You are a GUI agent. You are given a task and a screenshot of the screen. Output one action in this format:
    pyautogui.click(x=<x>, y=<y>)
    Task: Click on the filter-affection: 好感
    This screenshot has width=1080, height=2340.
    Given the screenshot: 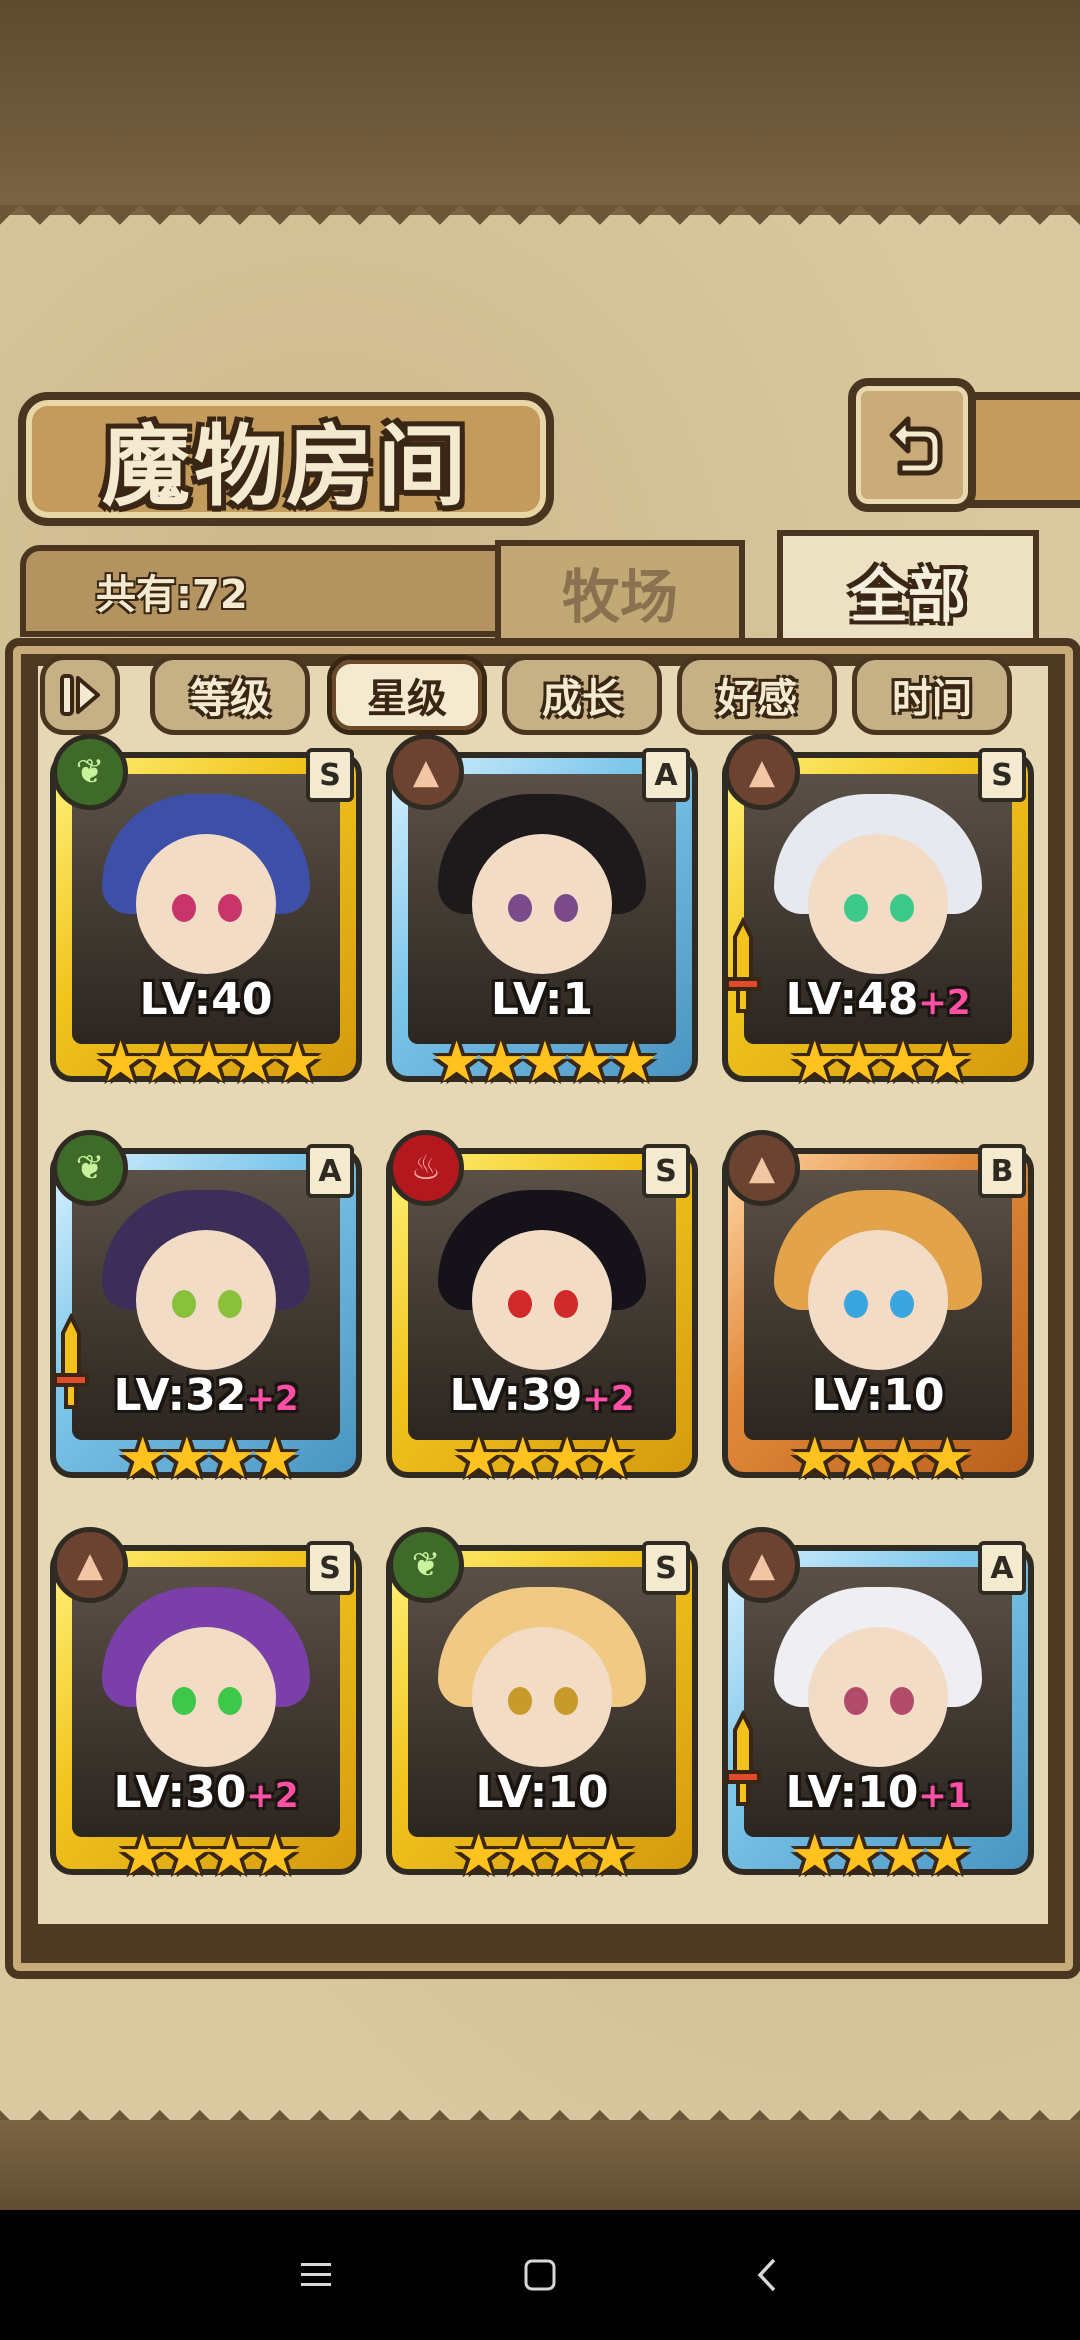 What is the action you would take?
    pyautogui.click(x=757, y=695)
    